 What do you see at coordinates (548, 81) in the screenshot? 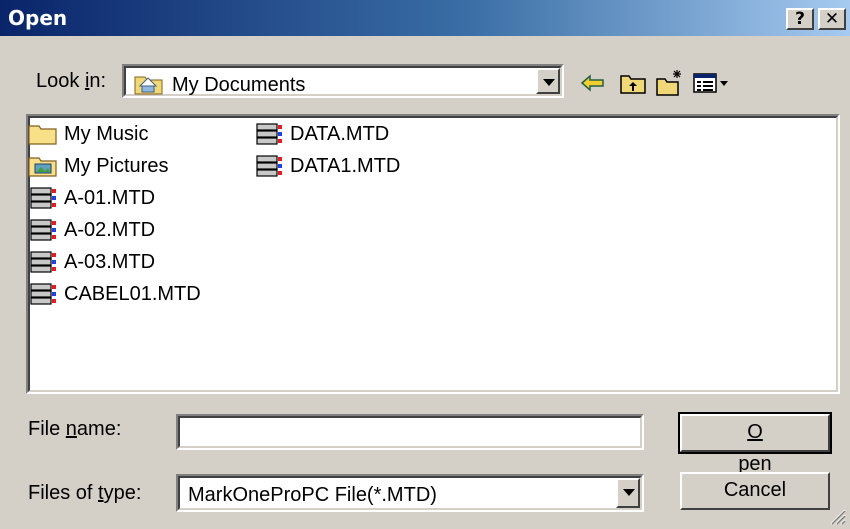
I see `look-in-dropdown-arrow` at bounding box center [548, 81].